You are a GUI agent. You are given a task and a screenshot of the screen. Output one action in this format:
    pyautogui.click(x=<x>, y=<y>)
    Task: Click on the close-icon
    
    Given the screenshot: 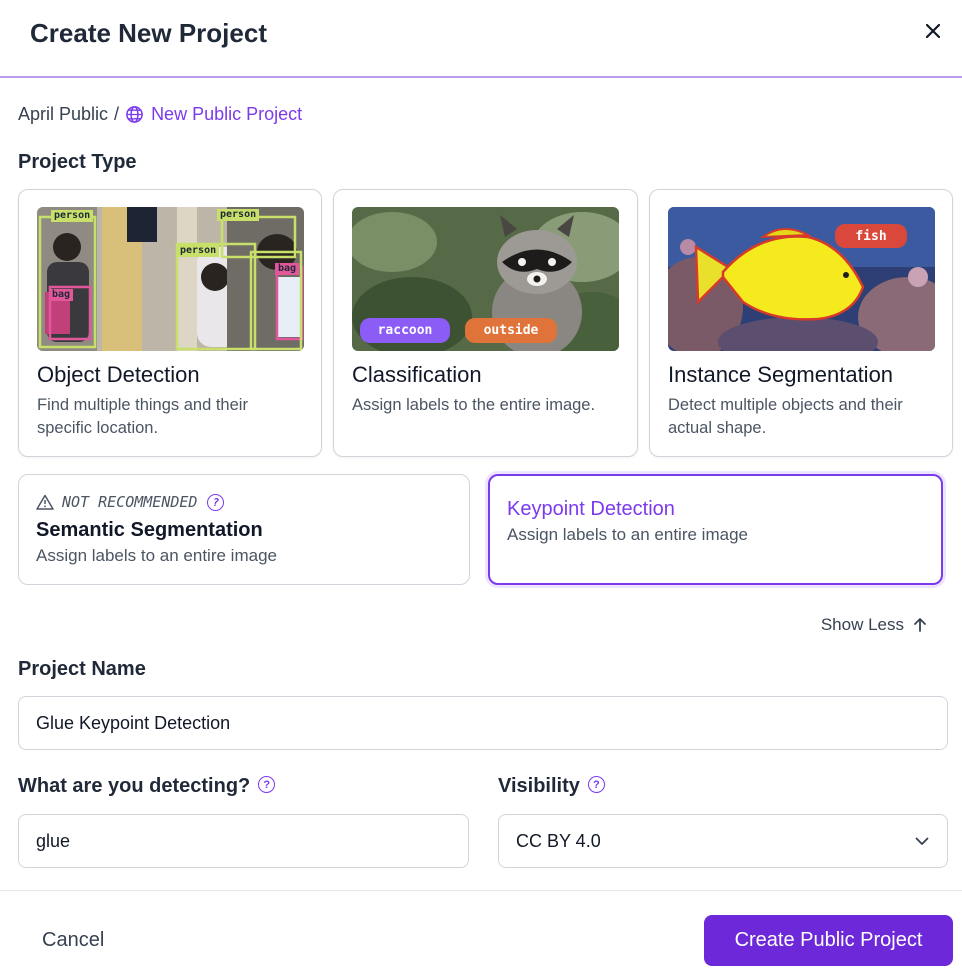 What is the action you would take?
    pyautogui.click(x=933, y=31)
    